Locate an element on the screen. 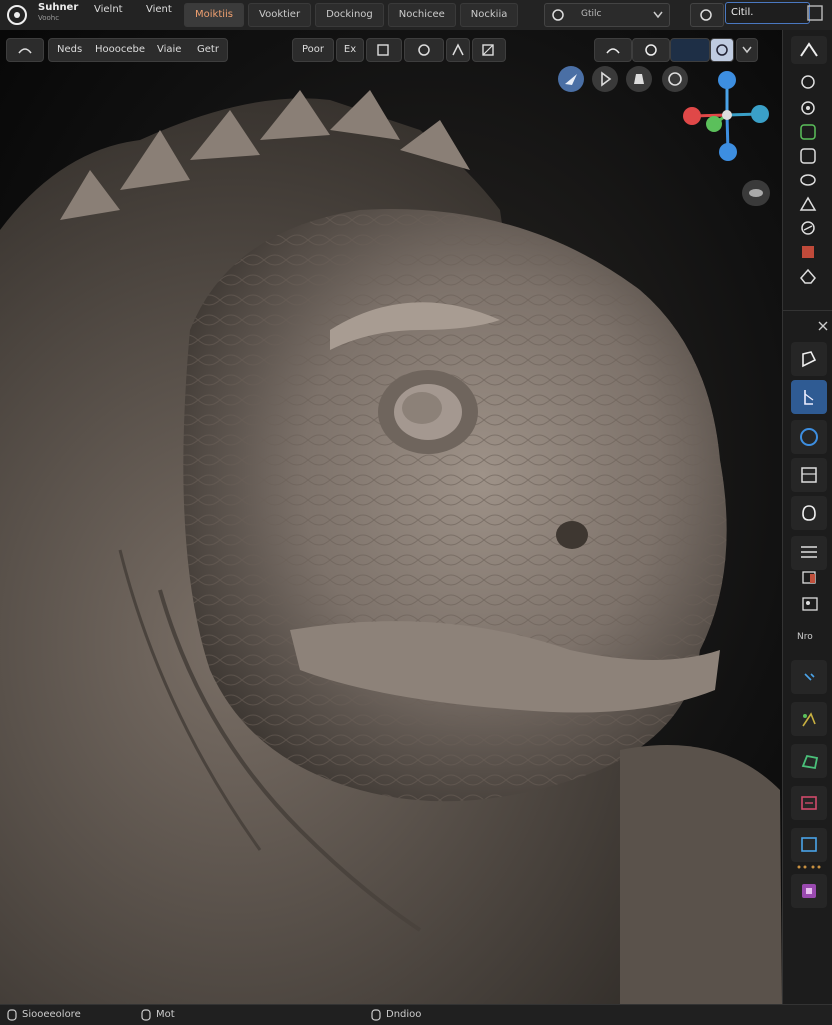 This screenshot has width=832, height=1025. snap-button is located at coordinates (384, 50).